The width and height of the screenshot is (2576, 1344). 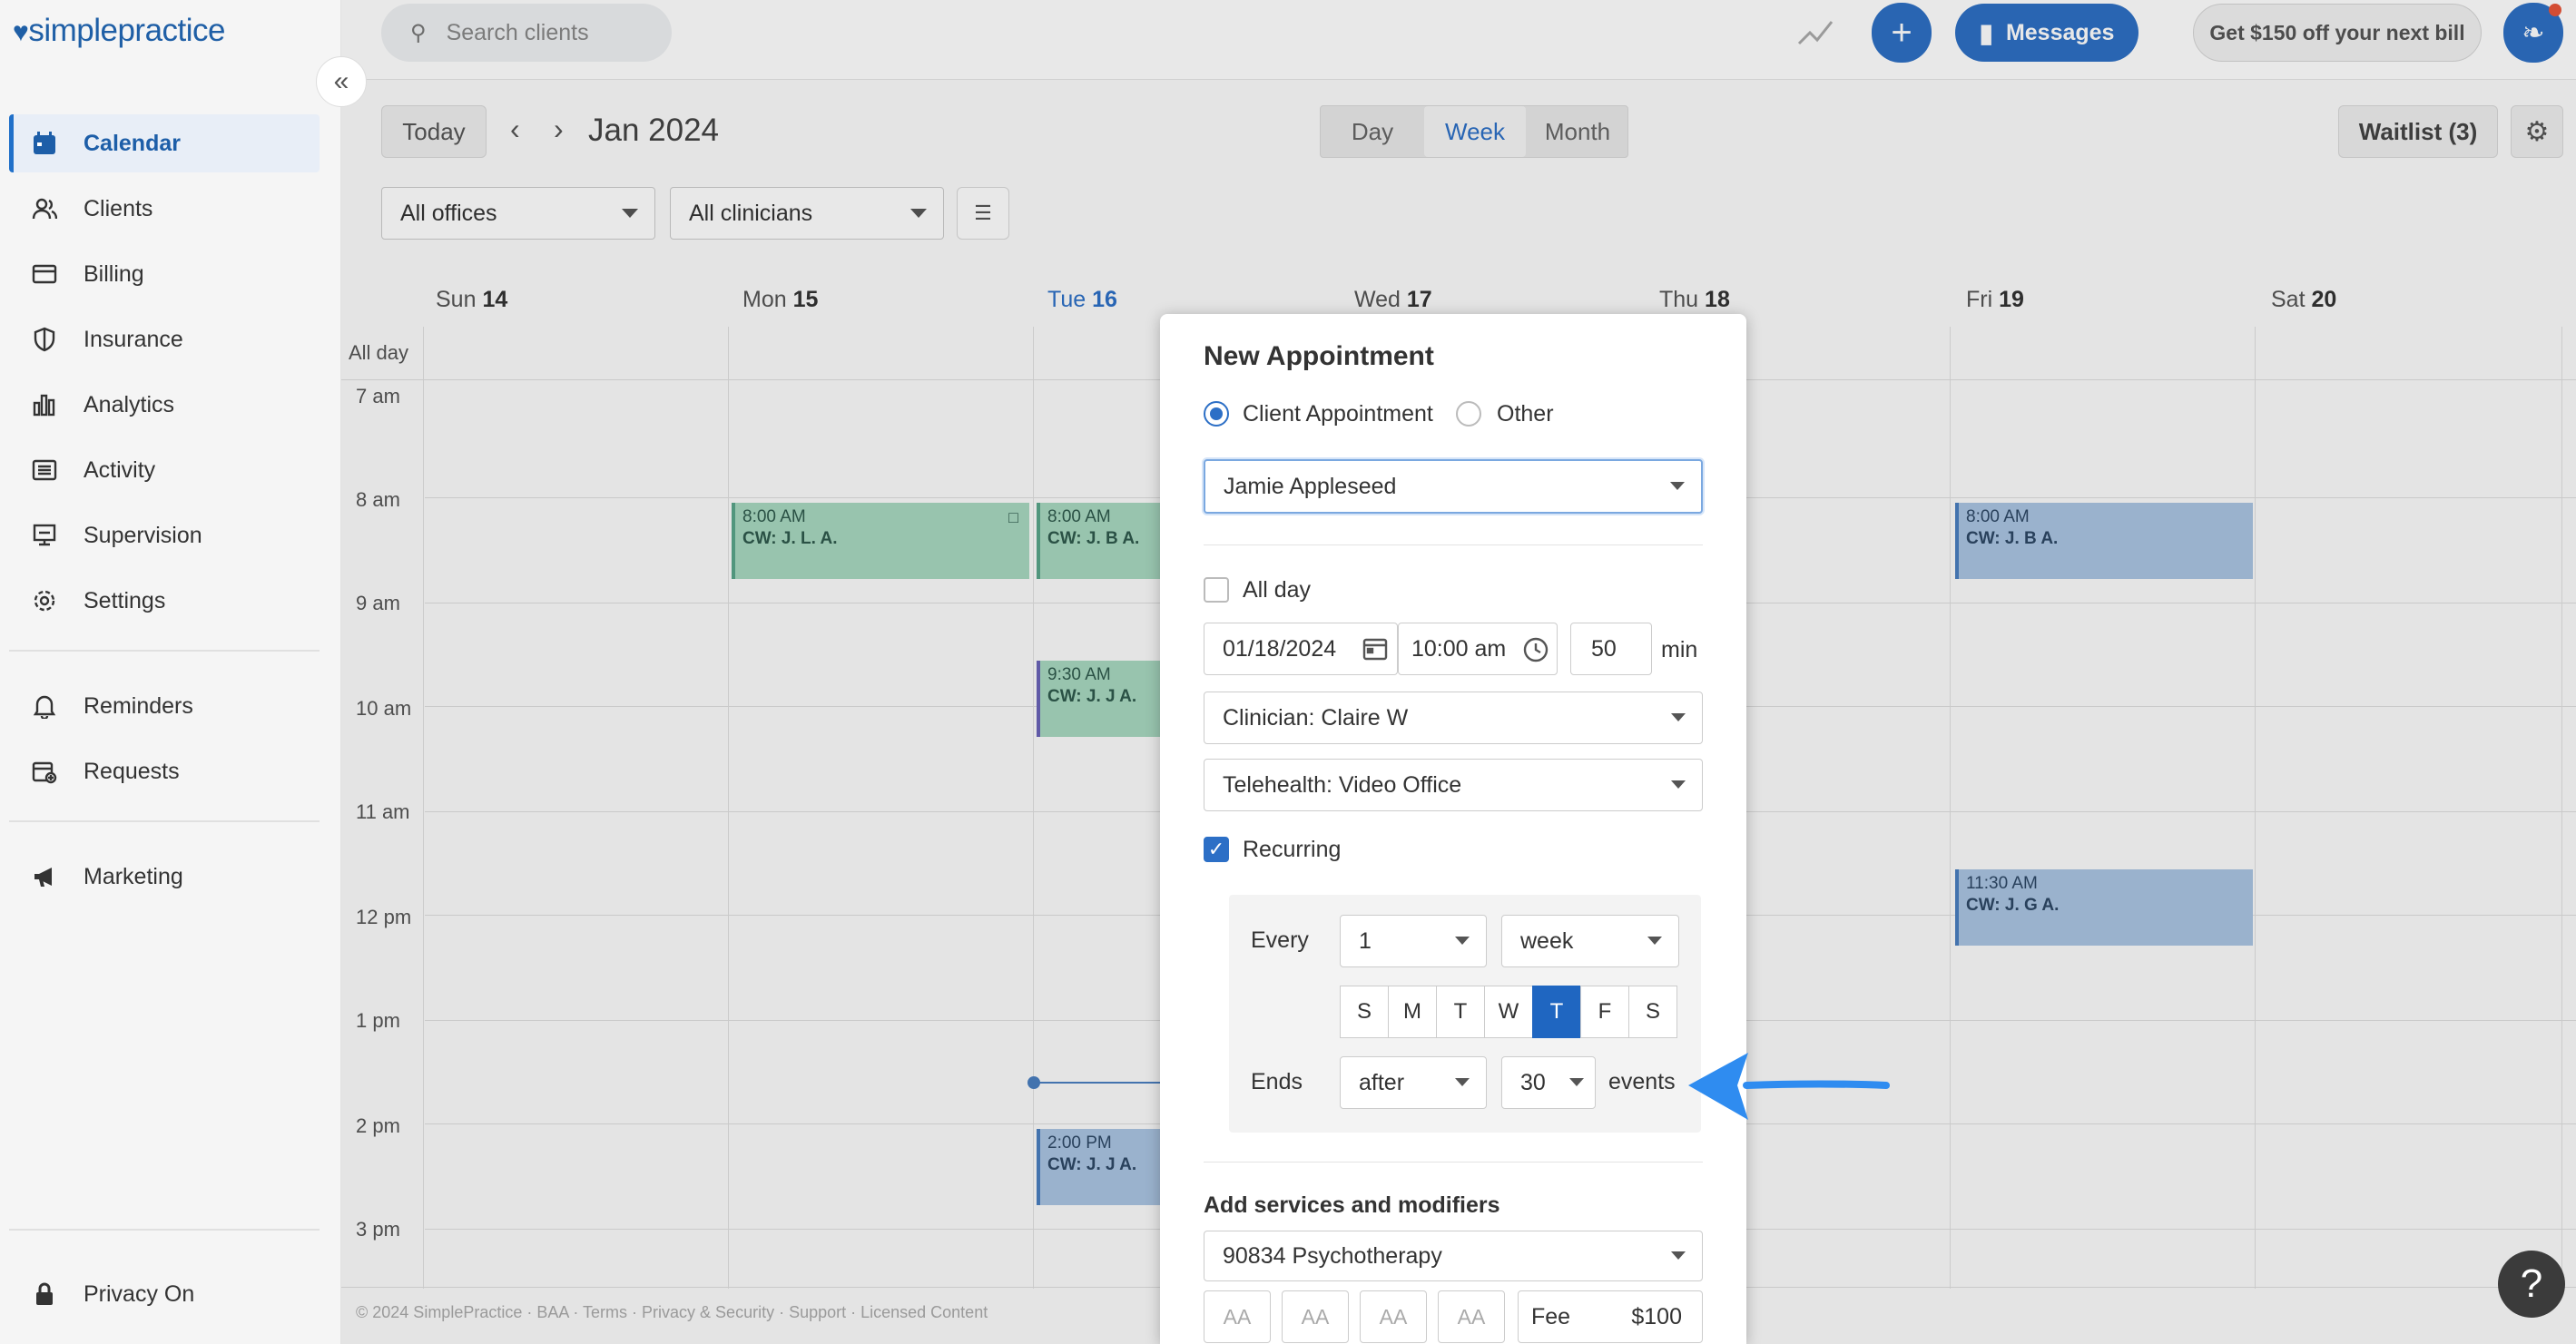 What do you see at coordinates (1453, 718) in the screenshot?
I see `clinician-select: Clinician: Claire W` at bounding box center [1453, 718].